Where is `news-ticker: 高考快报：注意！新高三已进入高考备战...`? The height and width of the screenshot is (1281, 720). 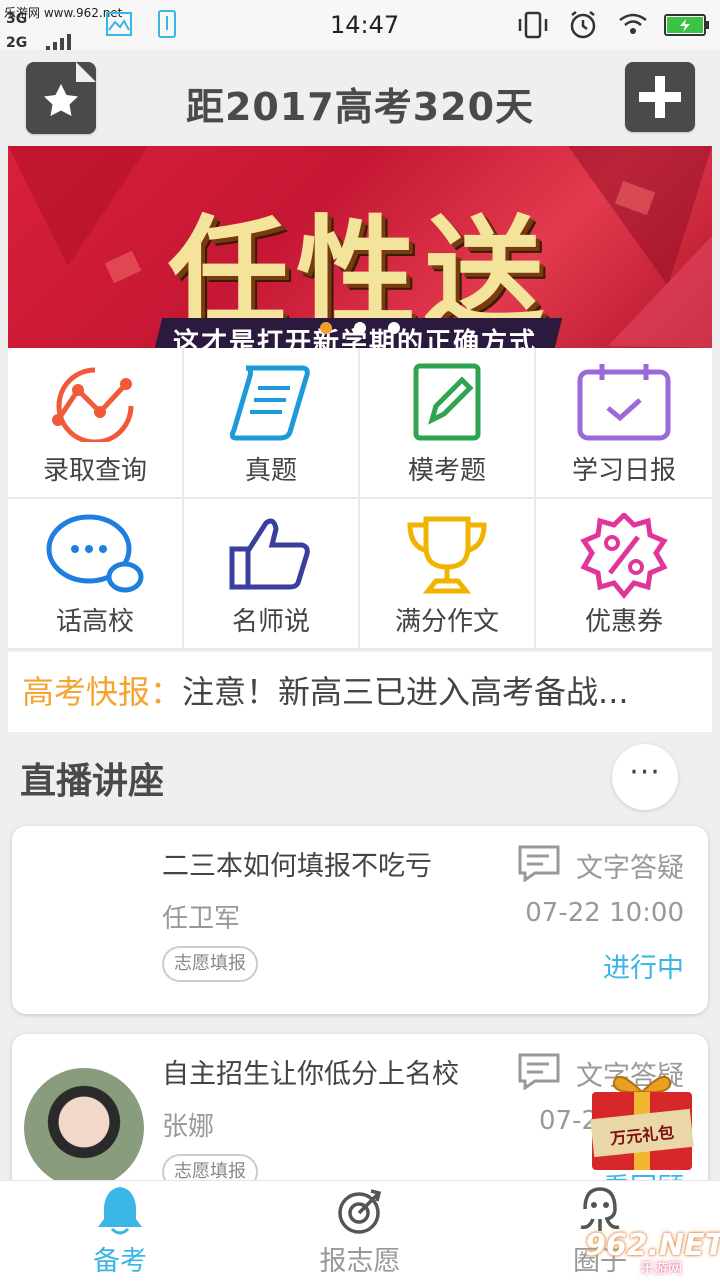
news-ticker: 高考快报：注意！新高三已进入高考备战... is located at coordinates (360, 692).